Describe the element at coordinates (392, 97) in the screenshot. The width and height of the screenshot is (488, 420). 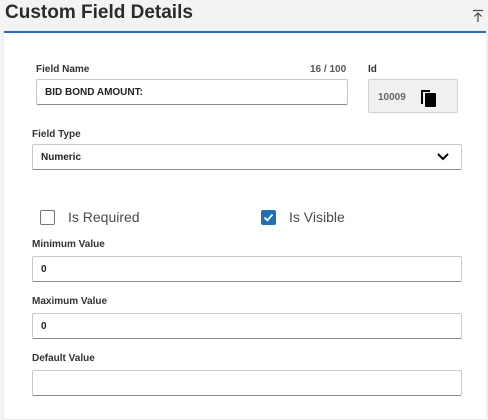
I see `id-value: 10009` at that location.